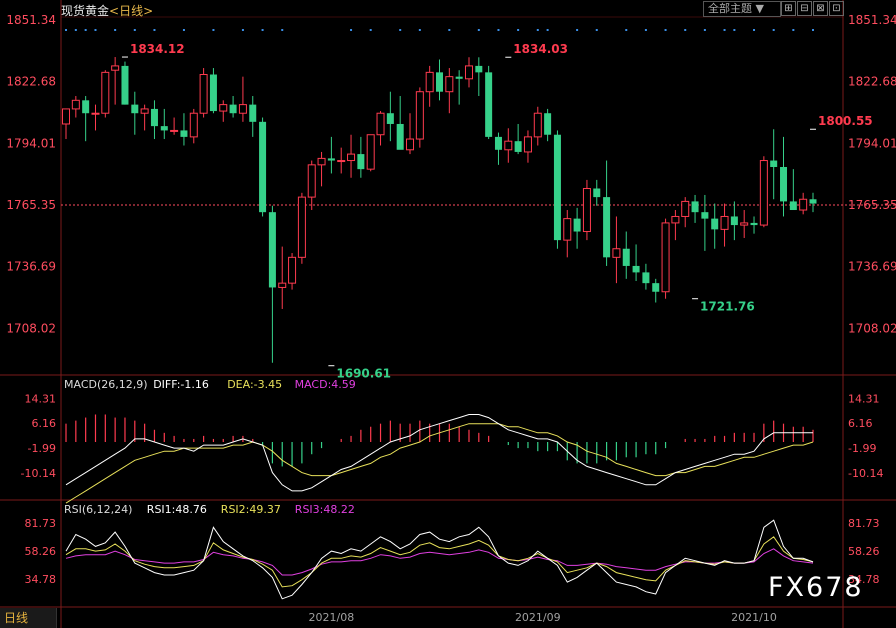 Image resolution: width=896 pixels, height=628 pixels. What do you see at coordinates (742, 9) in the screenshot?
I see `theme-dropdown: 全部主题 ▼` at bounding box center [742, 9].